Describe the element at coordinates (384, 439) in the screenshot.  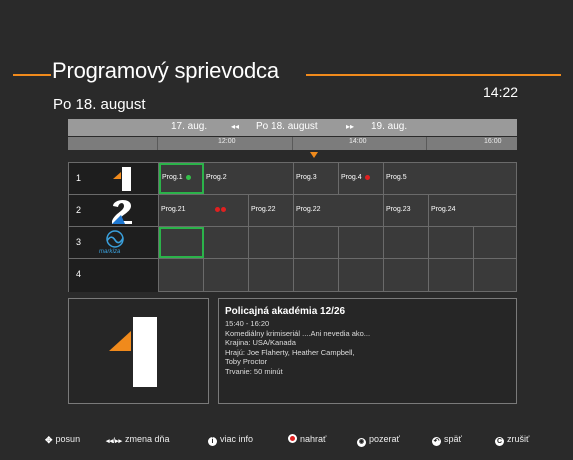
I see `watch-label: pozerať` at that location.